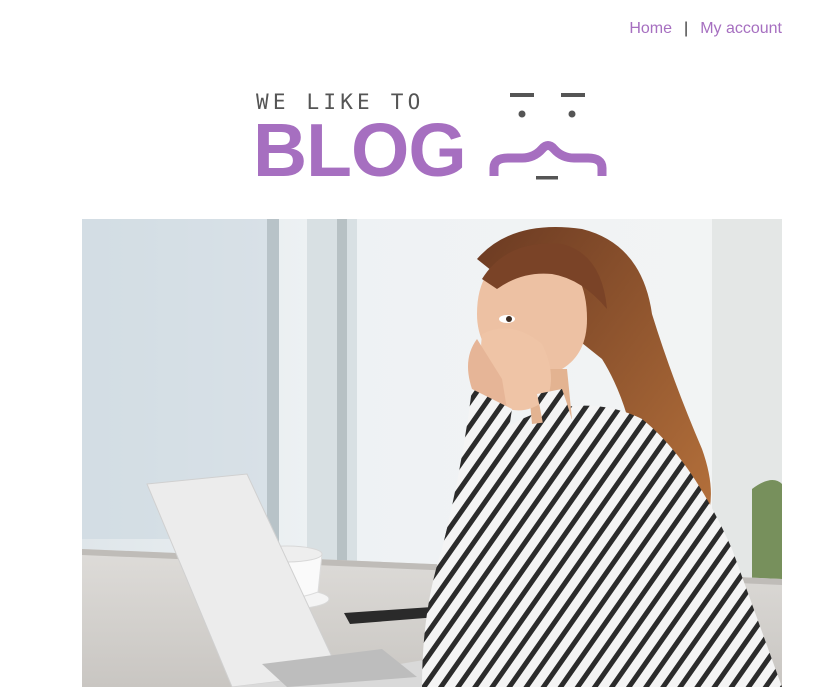 The height and width of the screenshot is (697, 824). Describe the element at coordinates (650, 29) in the screenshot. I see `home-link: Home` at that location.